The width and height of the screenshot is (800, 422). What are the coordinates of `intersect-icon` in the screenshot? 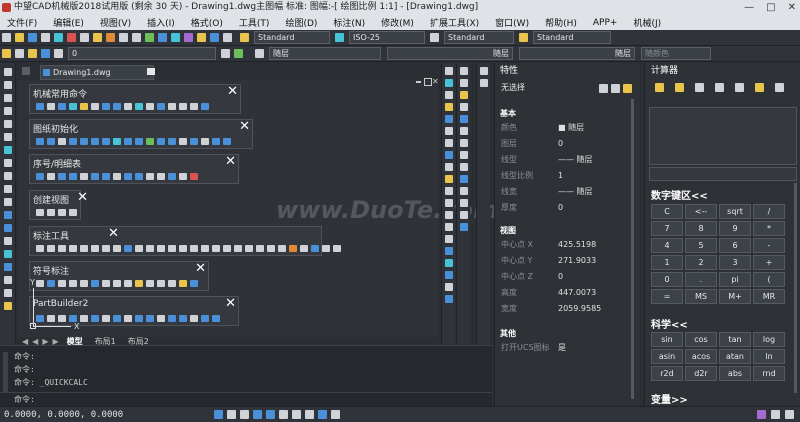 It's located at (759, 87).